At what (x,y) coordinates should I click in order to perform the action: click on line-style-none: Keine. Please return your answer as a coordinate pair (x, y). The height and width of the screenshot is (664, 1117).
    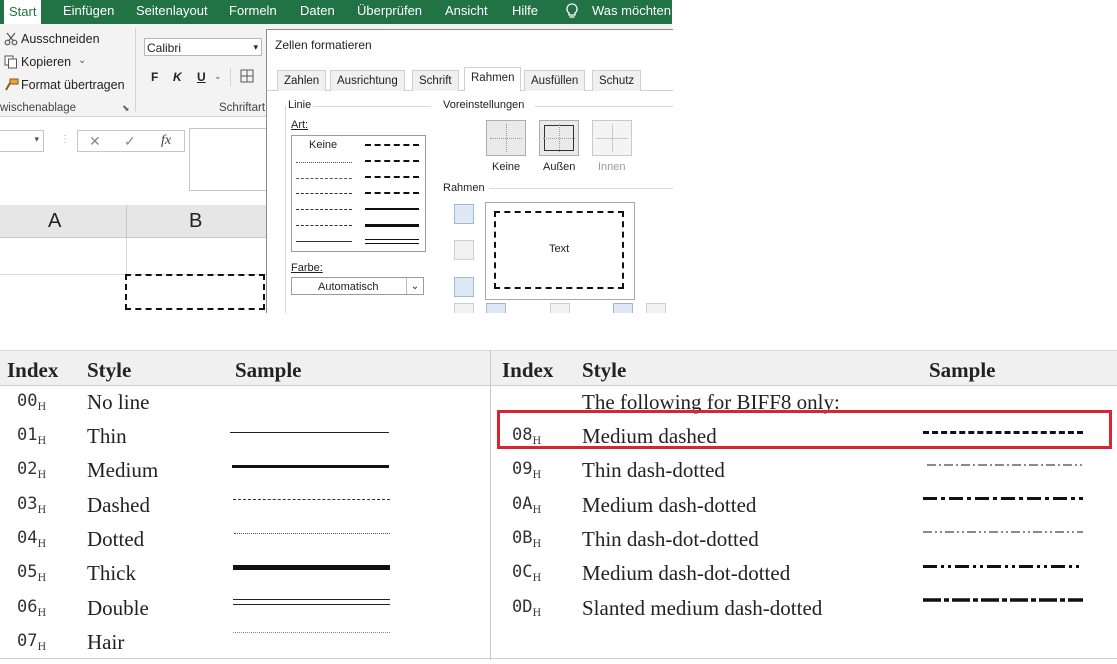
    Looking at the image, I should click on (323, 145).